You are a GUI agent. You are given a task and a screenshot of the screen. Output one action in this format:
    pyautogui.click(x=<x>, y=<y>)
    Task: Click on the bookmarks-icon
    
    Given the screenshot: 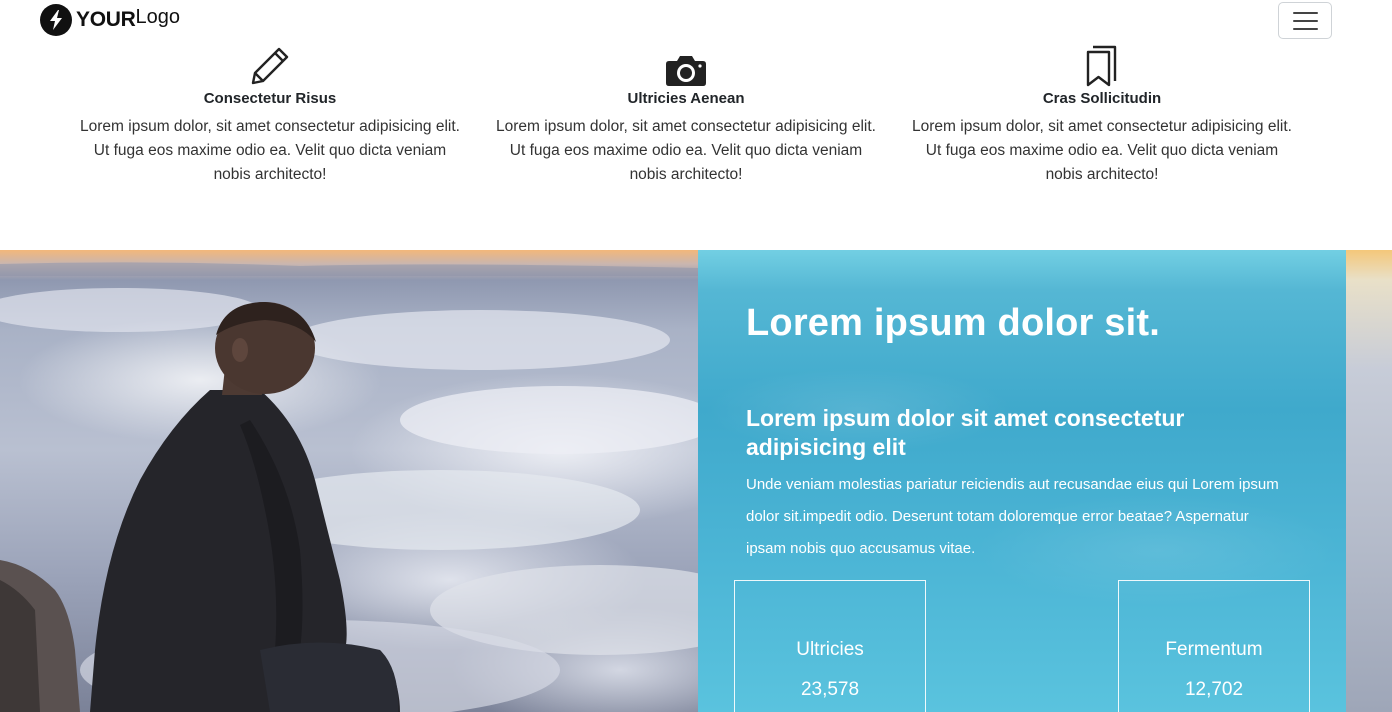 What is the action you would take?
    pyautogui.click(x=1102, y=66)
    